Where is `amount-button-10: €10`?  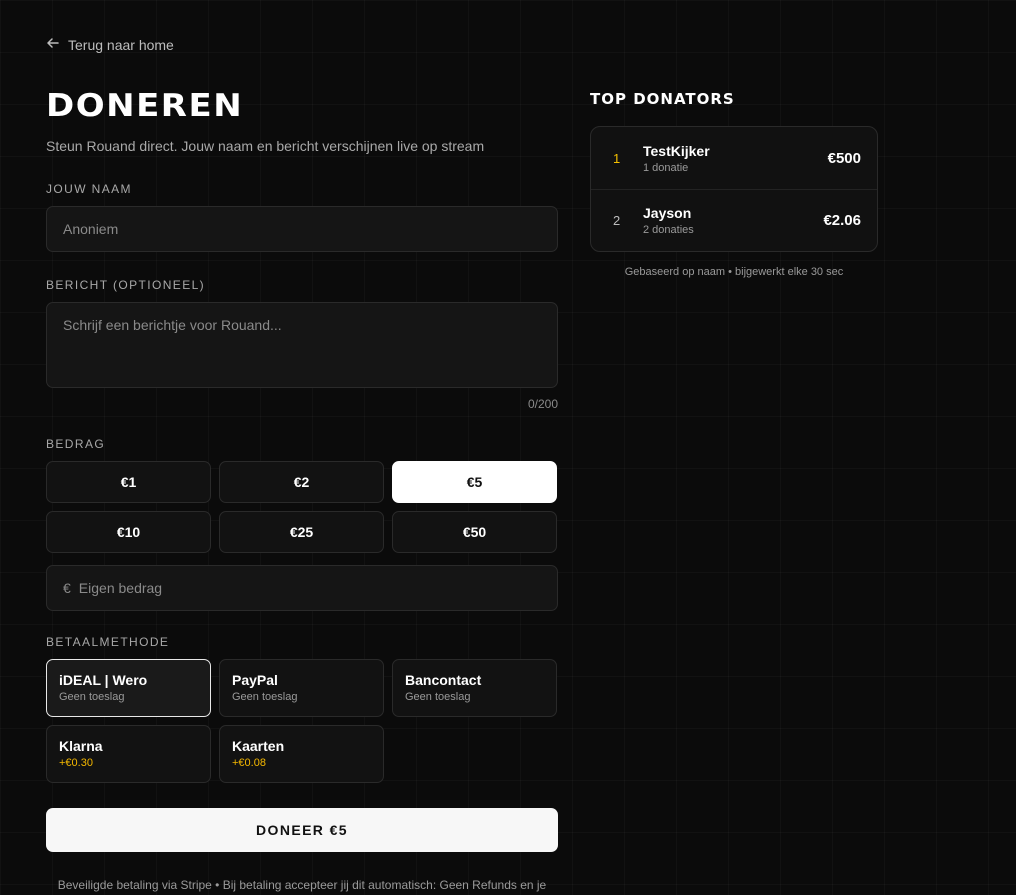 amount-button-10: €10 is located at coordinates (128, 532).